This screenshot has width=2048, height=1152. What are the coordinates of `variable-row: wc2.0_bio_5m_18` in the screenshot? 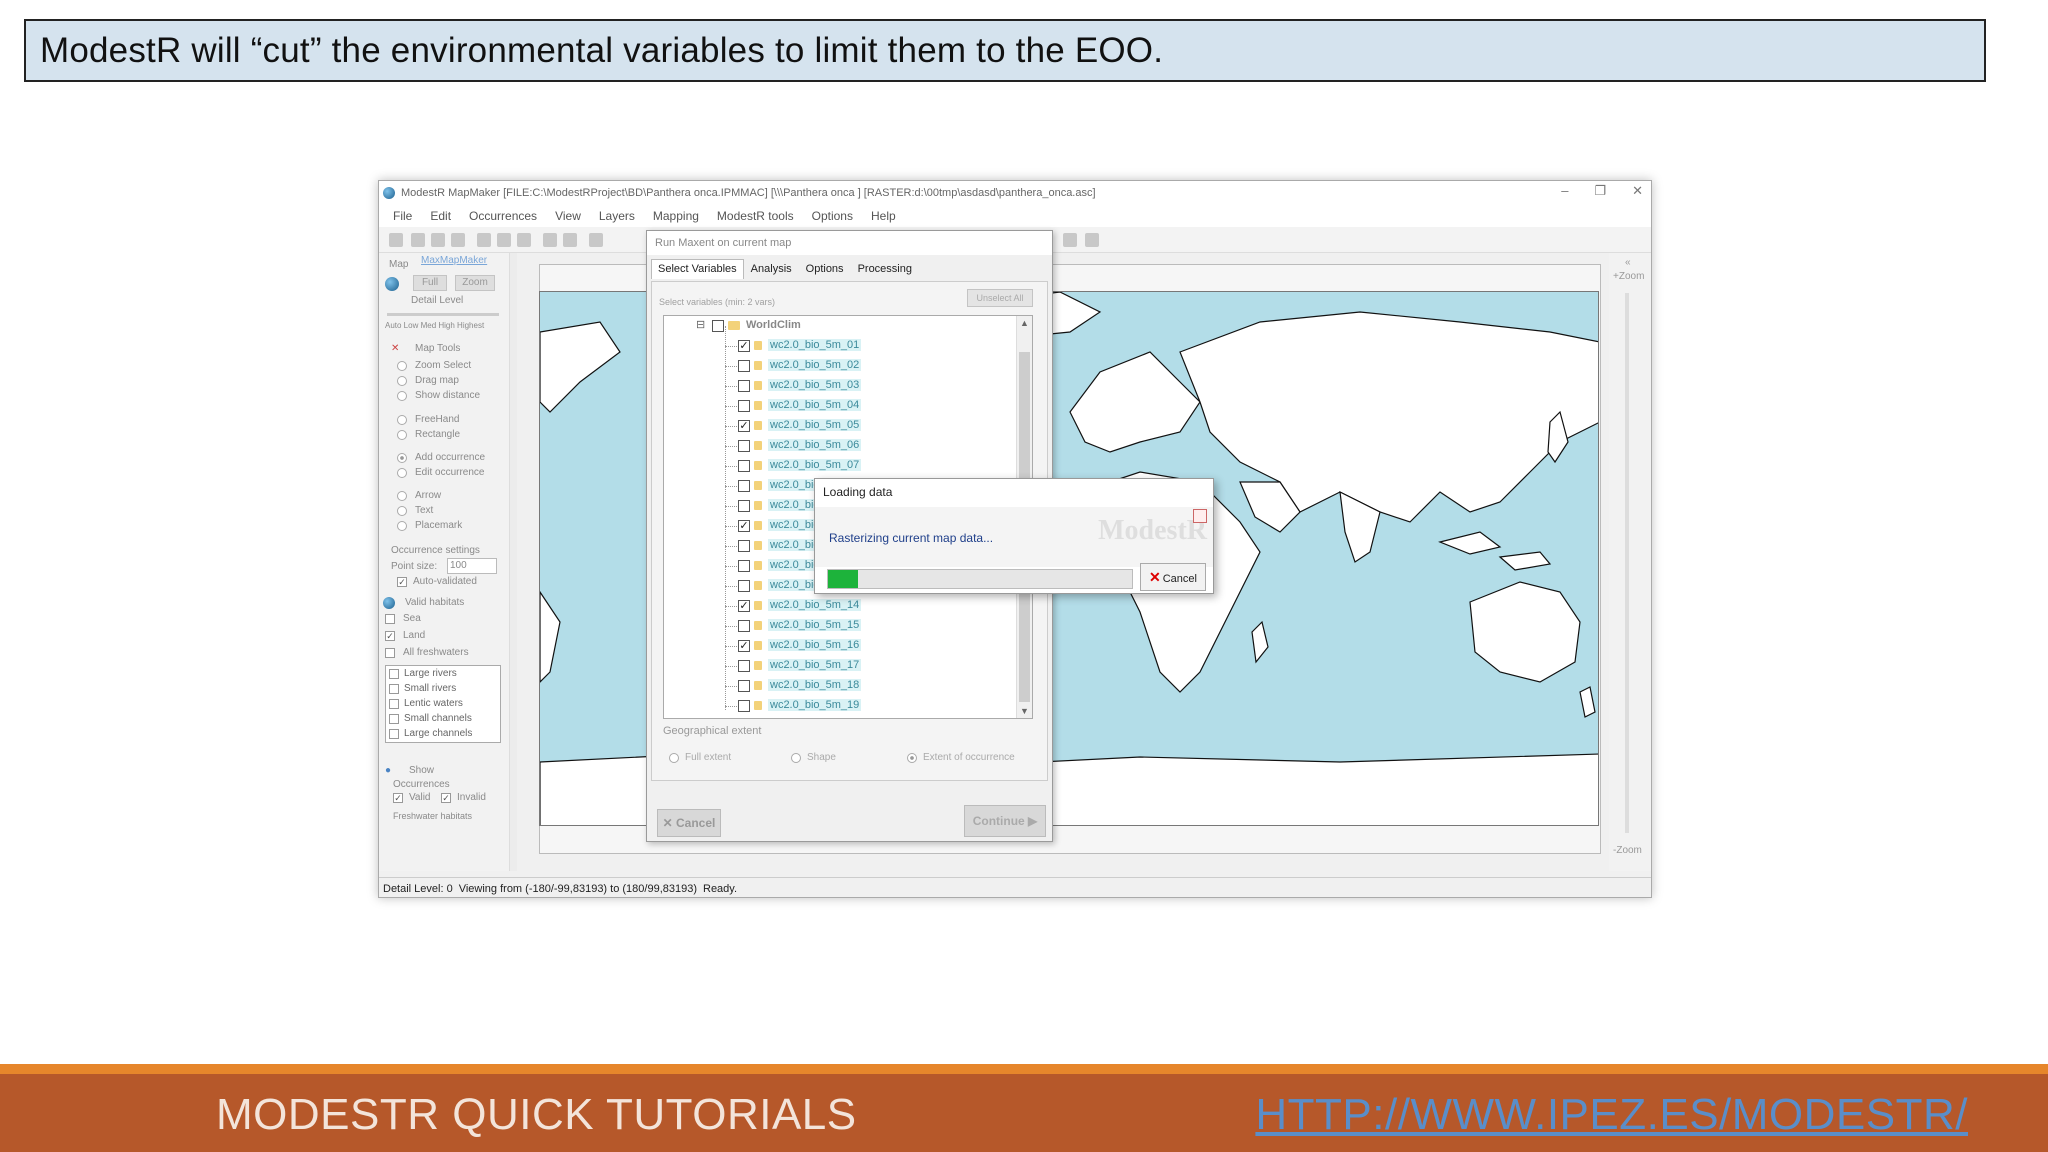 It's located at (839, 686).